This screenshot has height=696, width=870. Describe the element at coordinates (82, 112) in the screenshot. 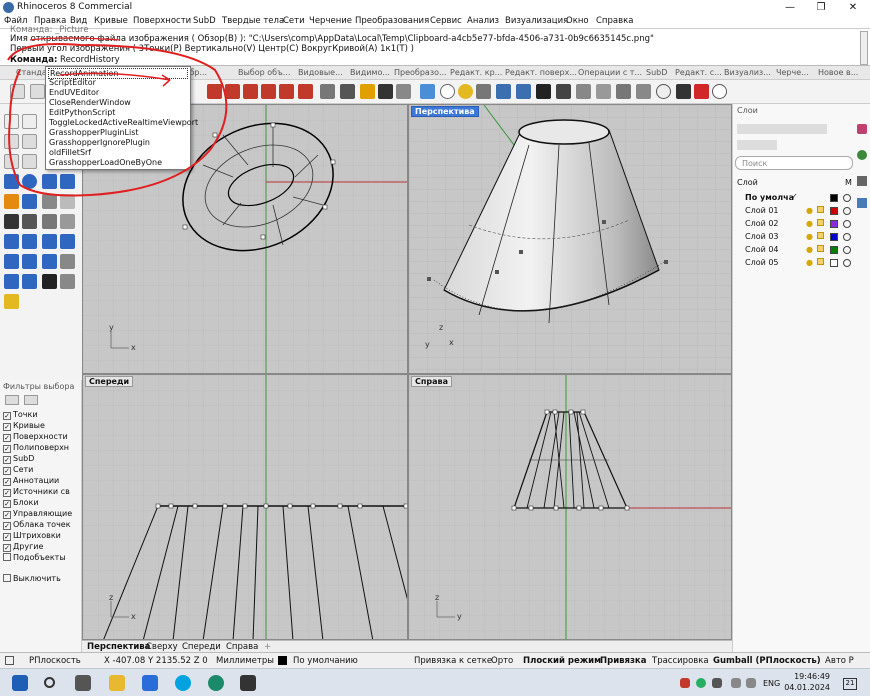

I see `autocomplete-item: EditPythonScript` at that location.